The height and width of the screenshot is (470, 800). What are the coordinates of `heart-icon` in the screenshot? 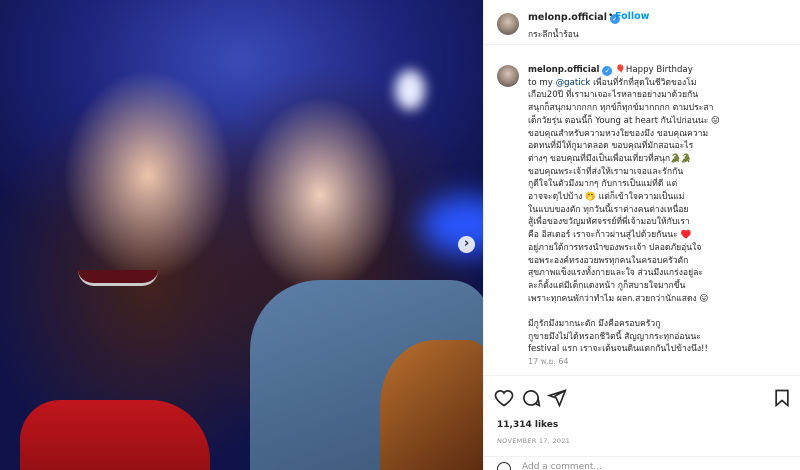 It's located at (504, 398).